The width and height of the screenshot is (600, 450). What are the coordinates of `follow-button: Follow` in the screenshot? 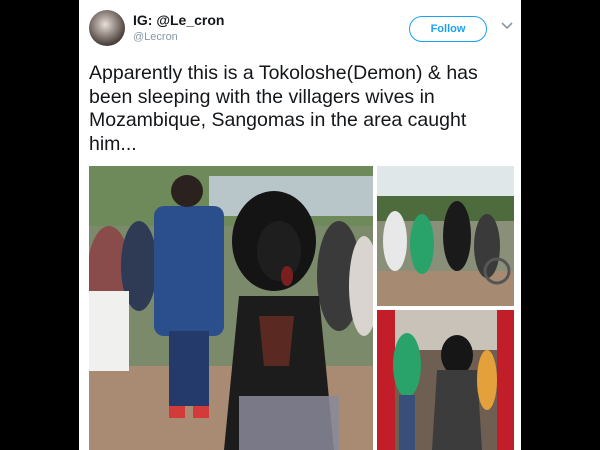 It's located at (448, 29).